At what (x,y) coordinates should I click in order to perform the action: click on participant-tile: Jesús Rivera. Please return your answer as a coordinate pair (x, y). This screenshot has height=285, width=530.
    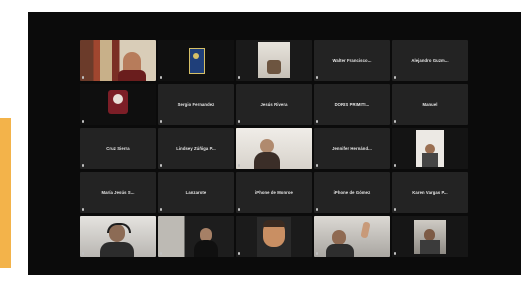
    Looking at the image, I should click on (274, 104).